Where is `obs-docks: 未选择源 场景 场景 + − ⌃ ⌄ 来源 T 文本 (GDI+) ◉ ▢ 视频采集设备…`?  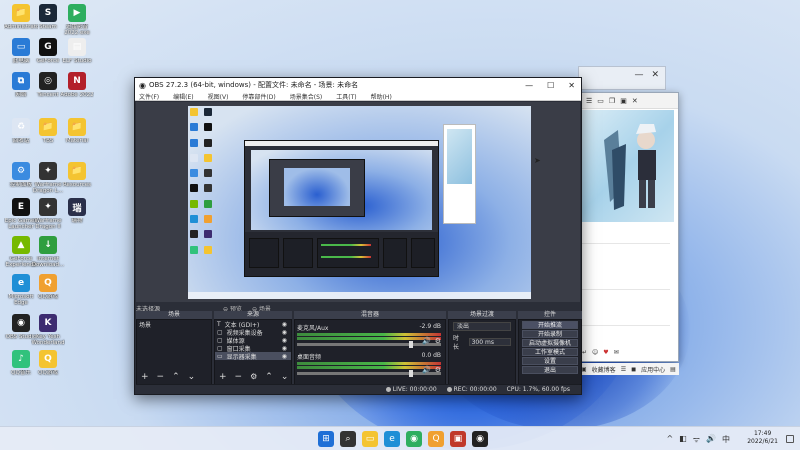 obs-docks: 未选择源 场景 场景 + − ⌃ ⌄ 来源 T 文本 (GDI+) ◉ ▢ 视频采集设备… is located at coordinates (359, 345).